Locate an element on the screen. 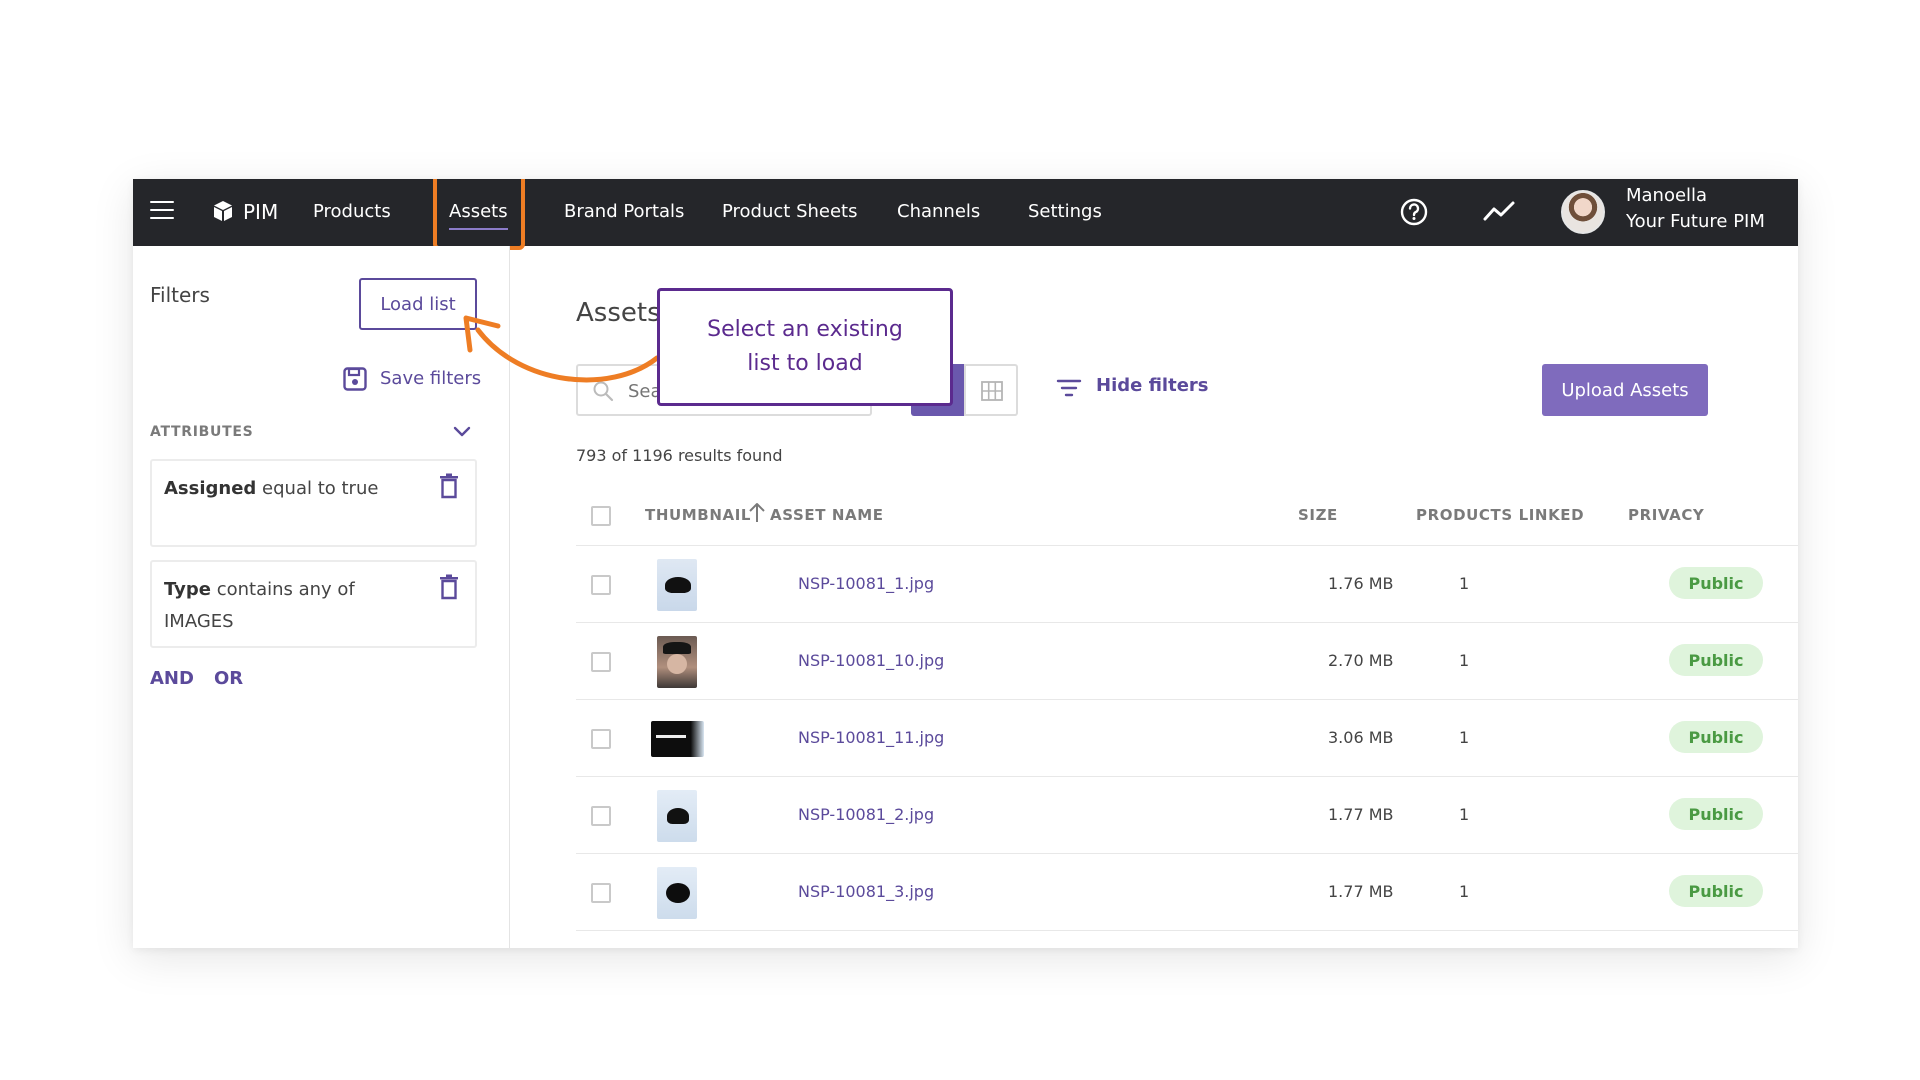  filter-text: Type contains any of IMAGES is located at coordinates (289, 606).